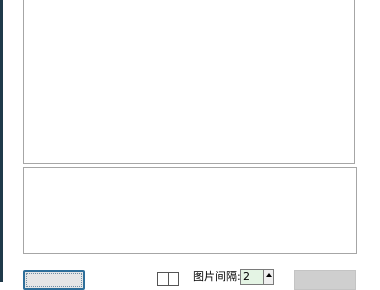 The height and width of the screenshot is (290, 380). I want to click on focus-rectangle, so click(54, 280).